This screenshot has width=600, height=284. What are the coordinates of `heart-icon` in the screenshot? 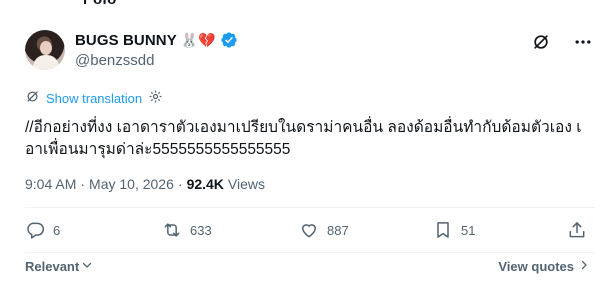 It's located at (309, 230).